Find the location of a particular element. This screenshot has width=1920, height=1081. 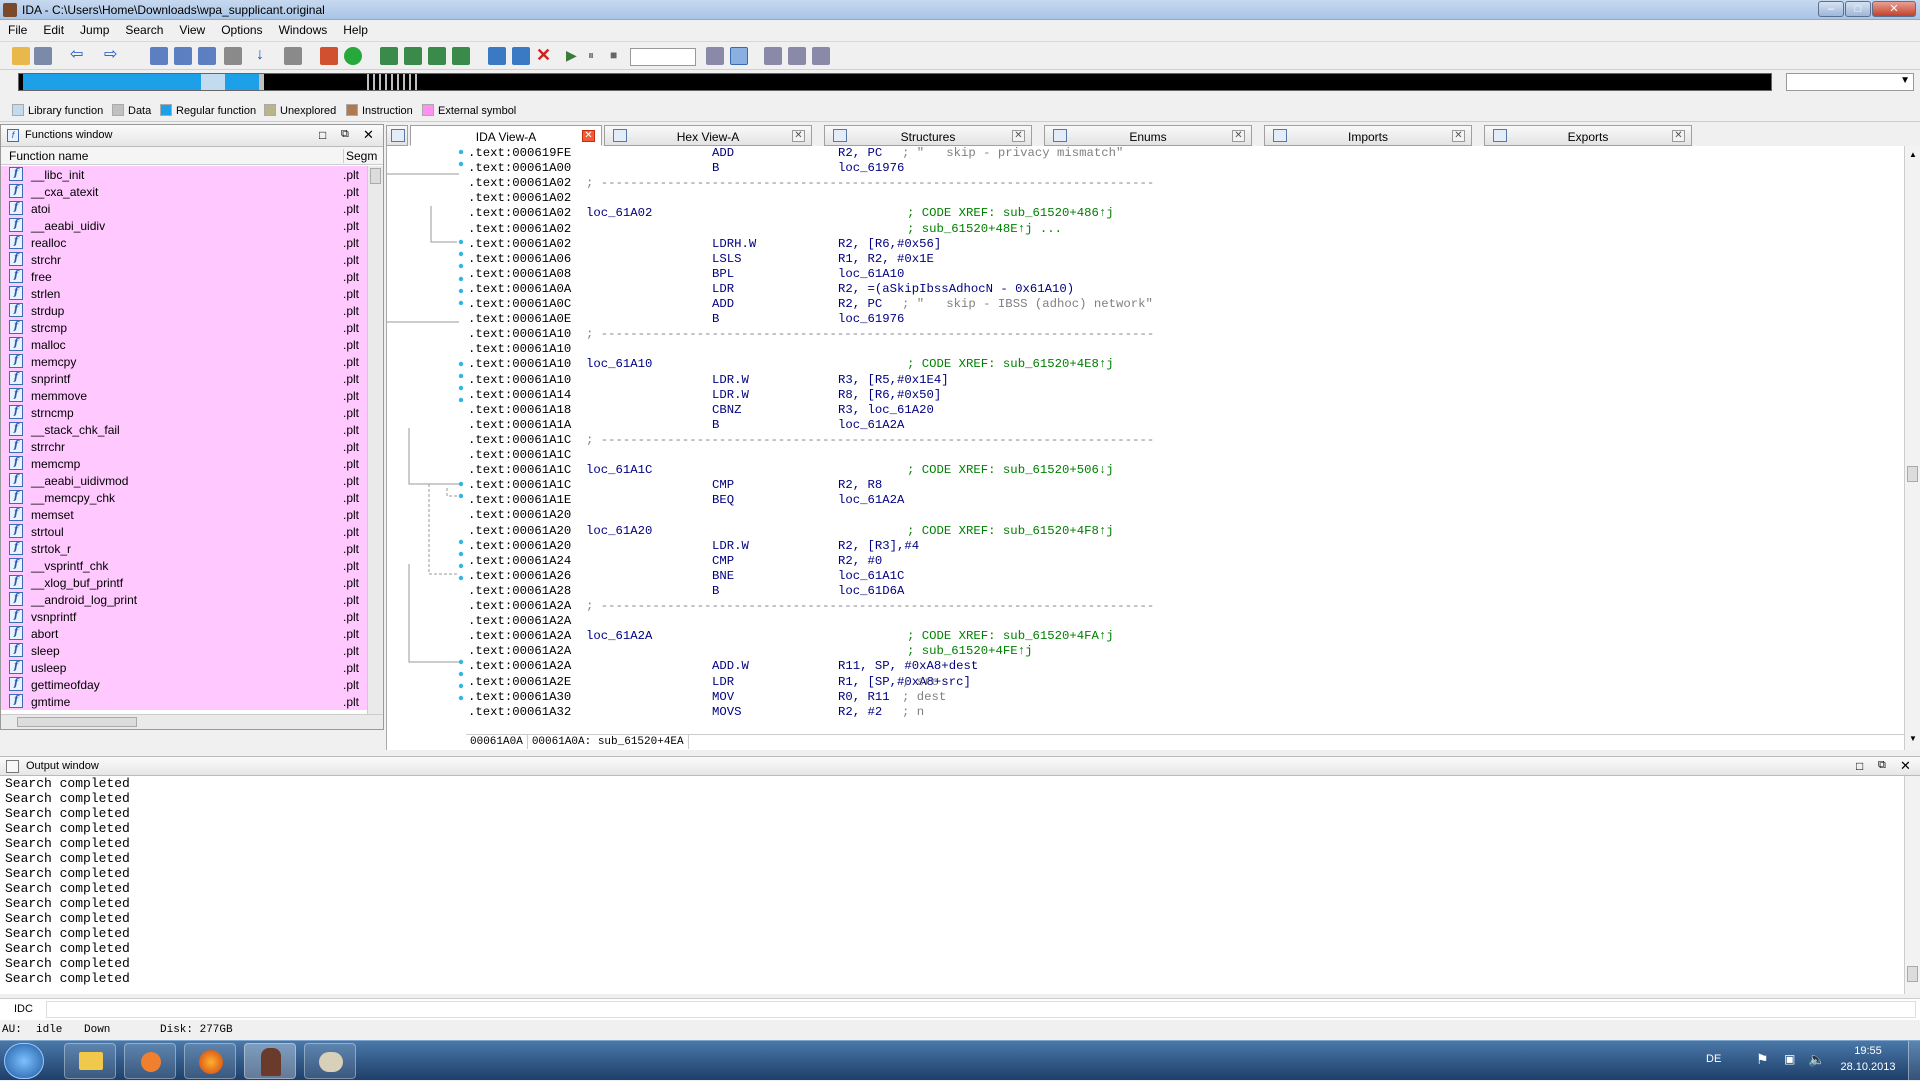

close-panel-icon: ✕ is located at coordinates (1905, 766).